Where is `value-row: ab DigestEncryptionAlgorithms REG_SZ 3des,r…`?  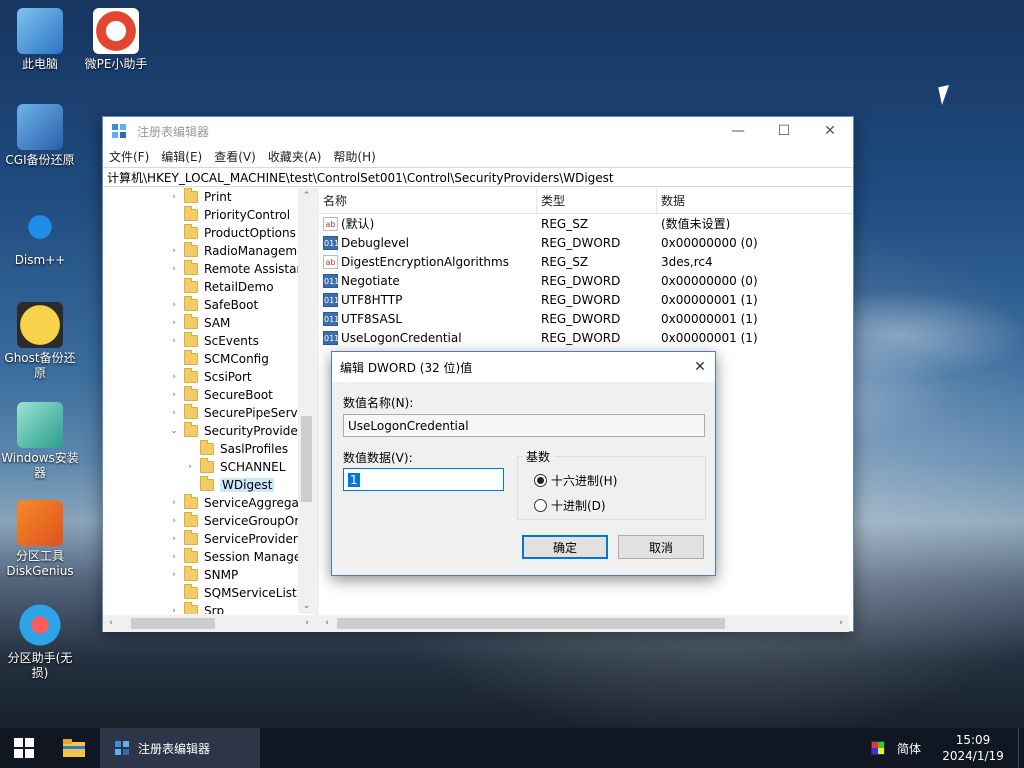 value-row: ab DigestEncryptionAlgorithms REG_SZ 3des,r… is located at coordinates (586, 261).